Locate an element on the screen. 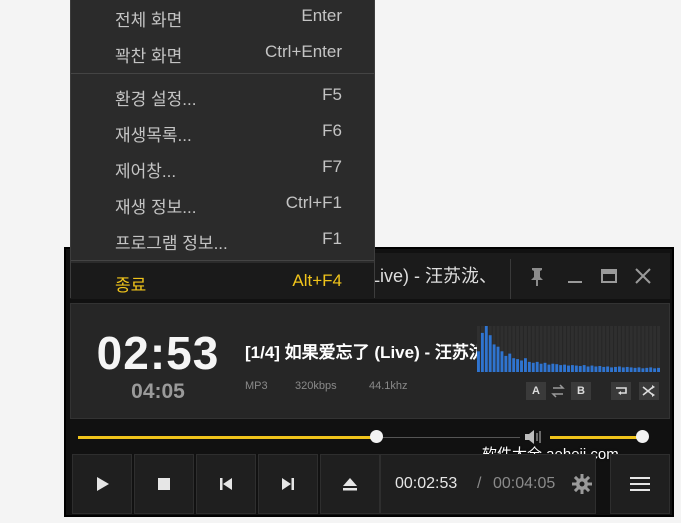  settings-gear-icon is located at coordinates (582, 484).